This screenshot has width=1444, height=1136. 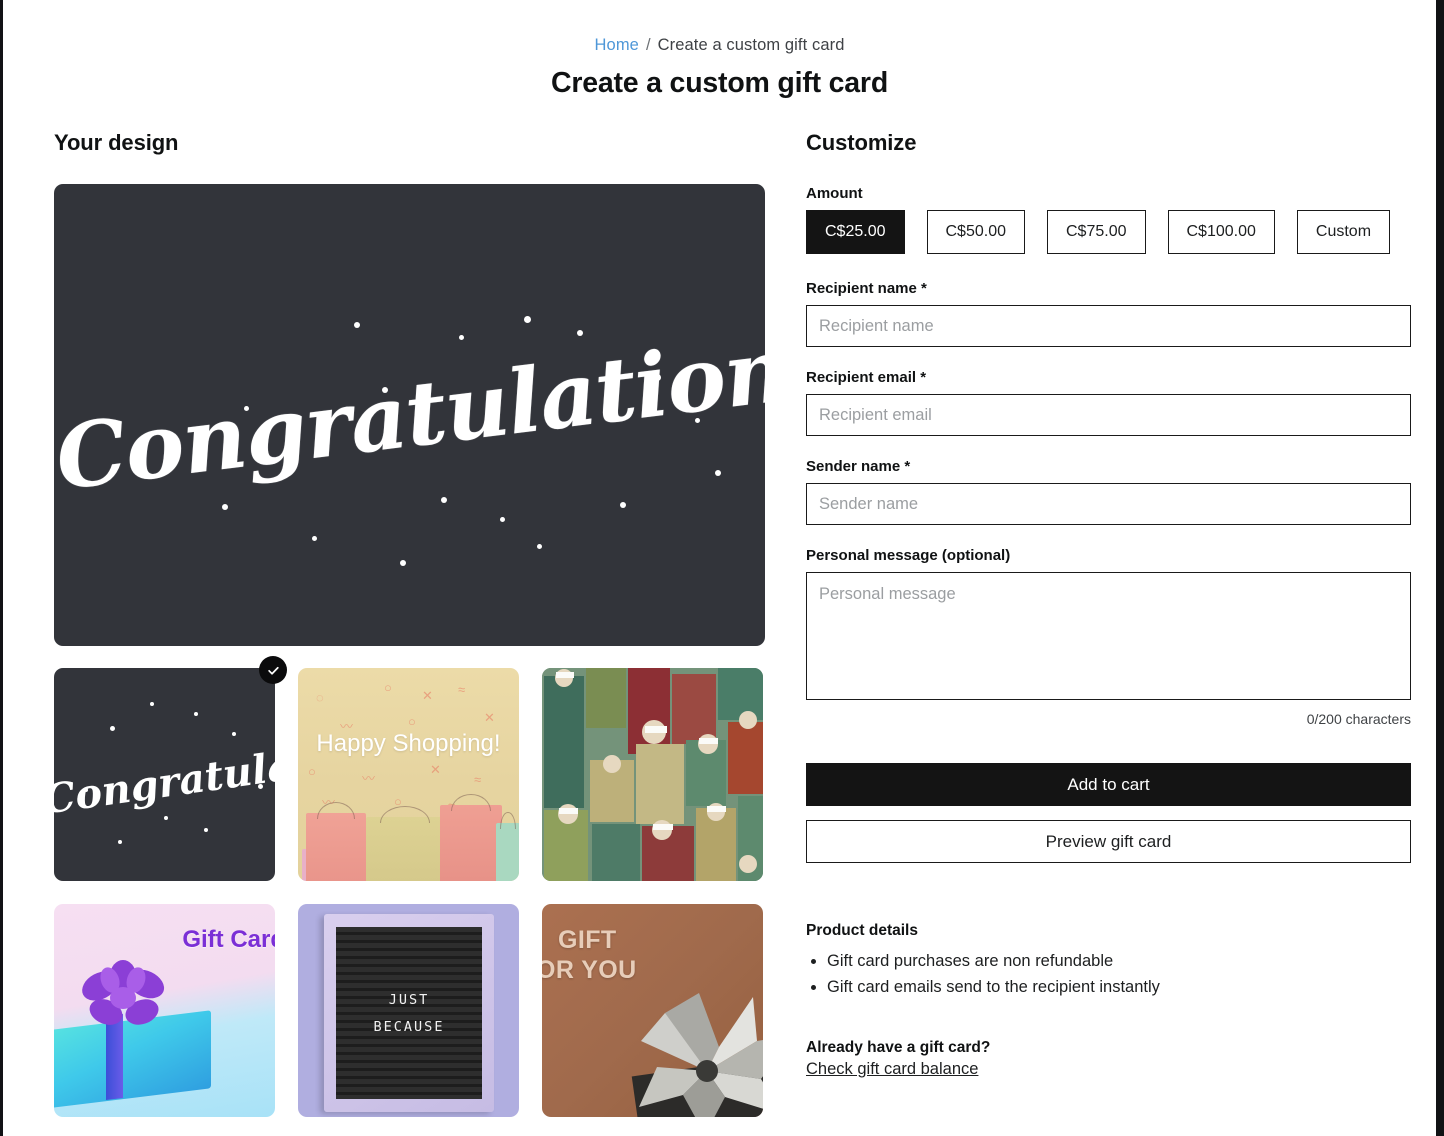 What do you see at coordinates (862, 930) in the screenshot?
I see `product-details-title: Product details` at bounding box center [862, 930].